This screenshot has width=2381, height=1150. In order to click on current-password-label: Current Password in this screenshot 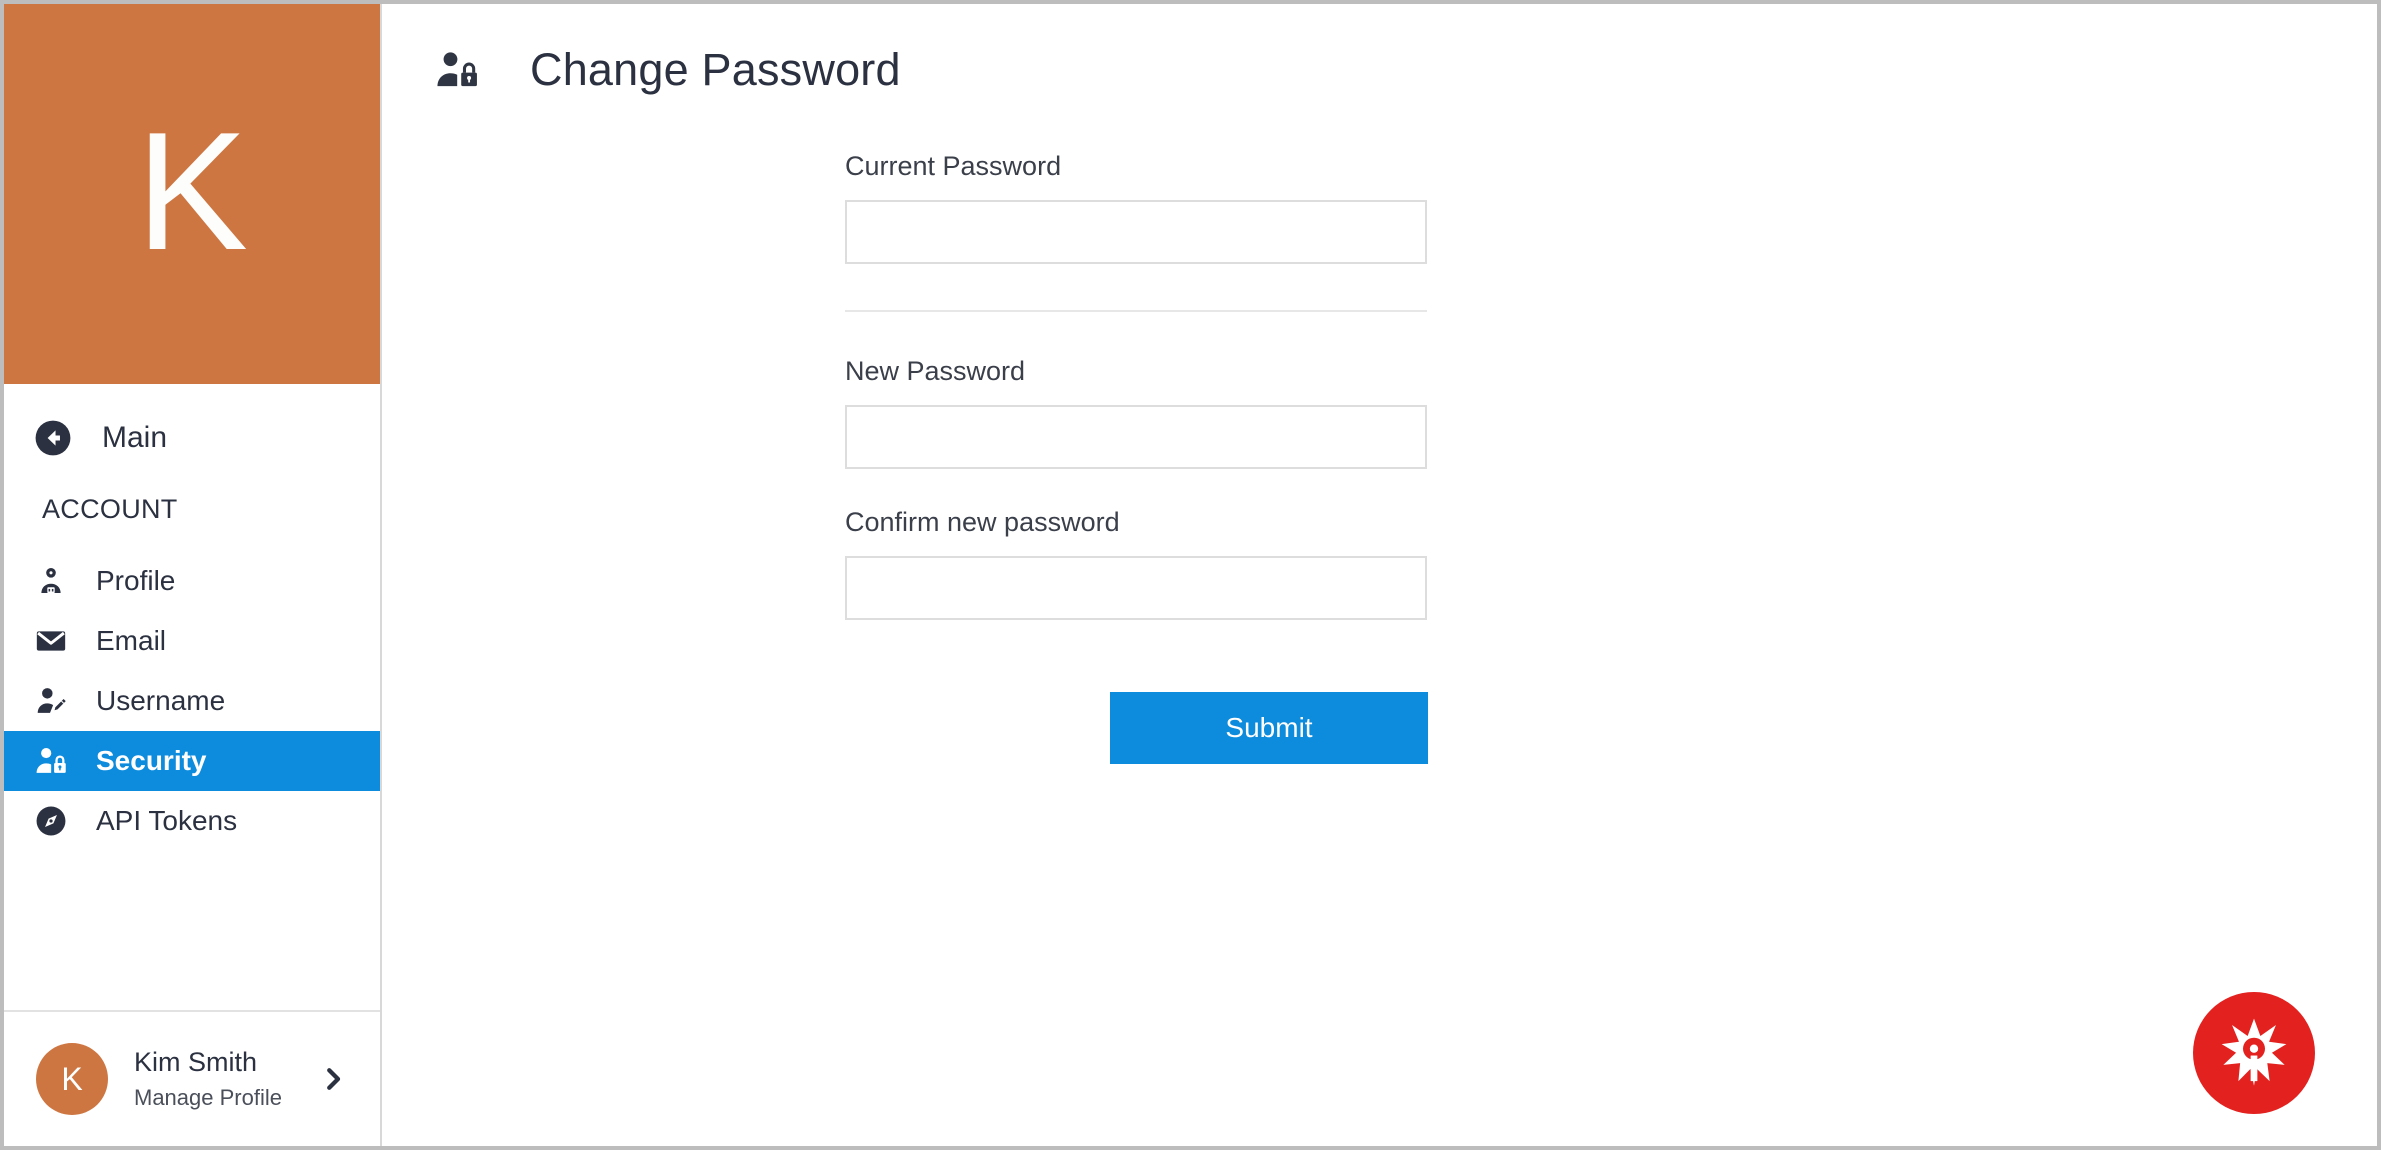, I will do `click(953, 166)`.